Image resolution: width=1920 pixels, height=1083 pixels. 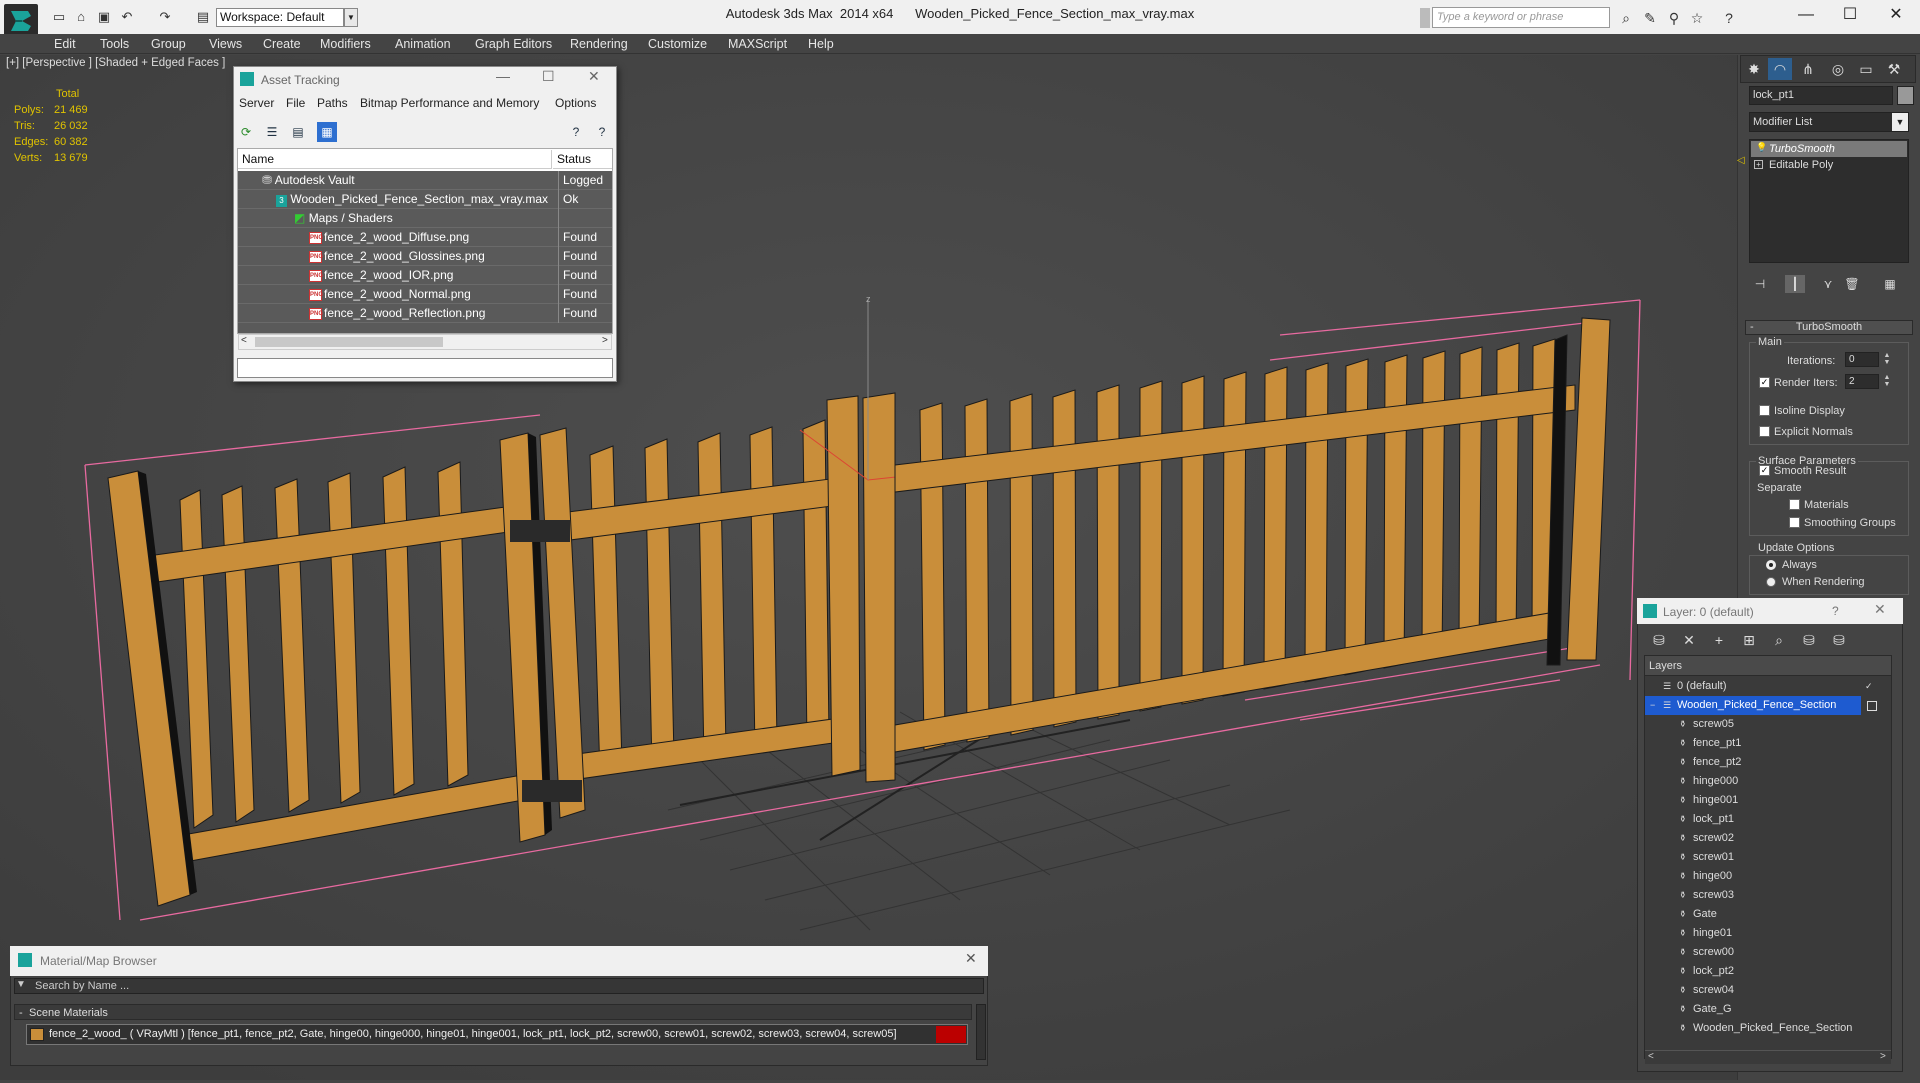 What do you see at coordinates (1828, 284) in the screenshot?
I see `make-unique-icon: ⋎` at bounding box center [1828, 284].